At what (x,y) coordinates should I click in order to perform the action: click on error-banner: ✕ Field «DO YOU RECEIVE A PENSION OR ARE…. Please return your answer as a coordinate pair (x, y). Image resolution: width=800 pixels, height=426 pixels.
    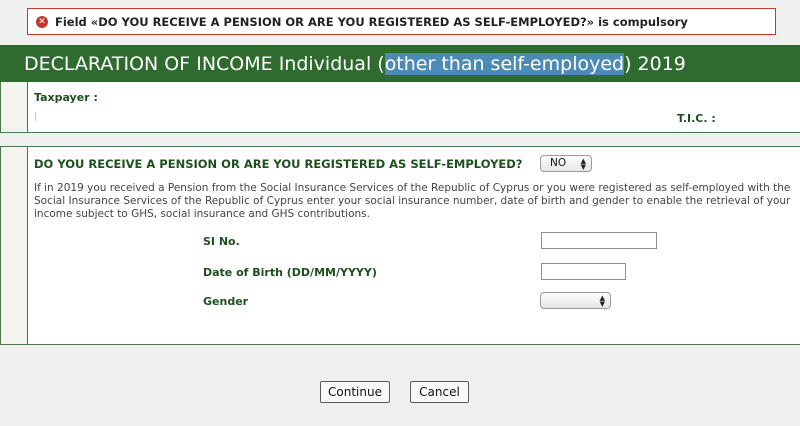
    Looking at the image, I should click on (401, 21).